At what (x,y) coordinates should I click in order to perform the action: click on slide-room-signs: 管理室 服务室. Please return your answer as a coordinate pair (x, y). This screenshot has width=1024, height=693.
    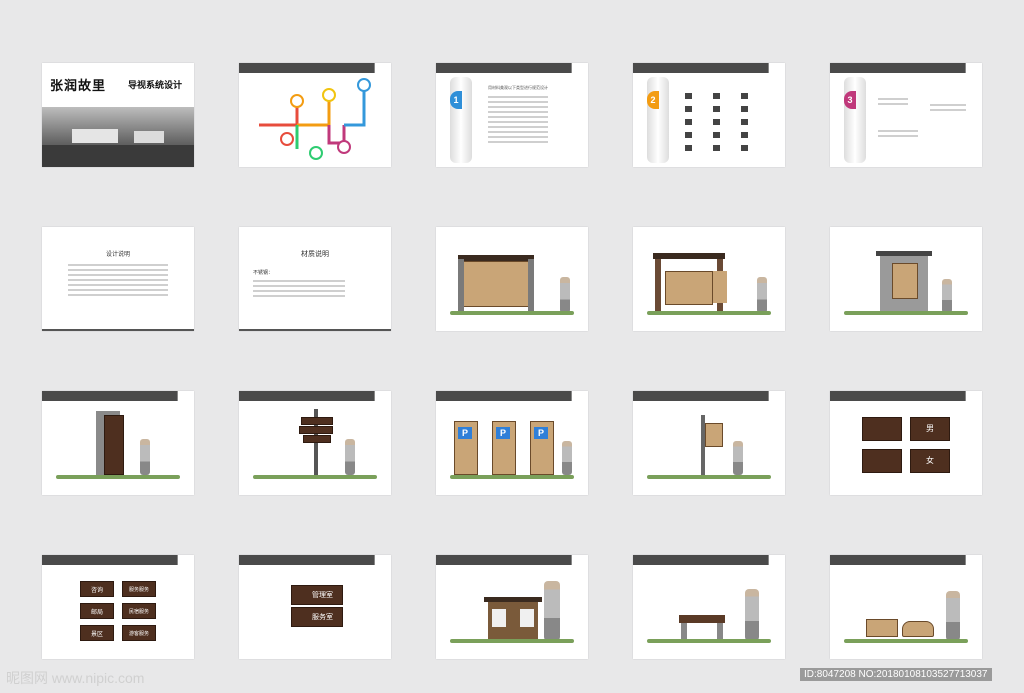
    Looking at the image, I should click on (315, 607).